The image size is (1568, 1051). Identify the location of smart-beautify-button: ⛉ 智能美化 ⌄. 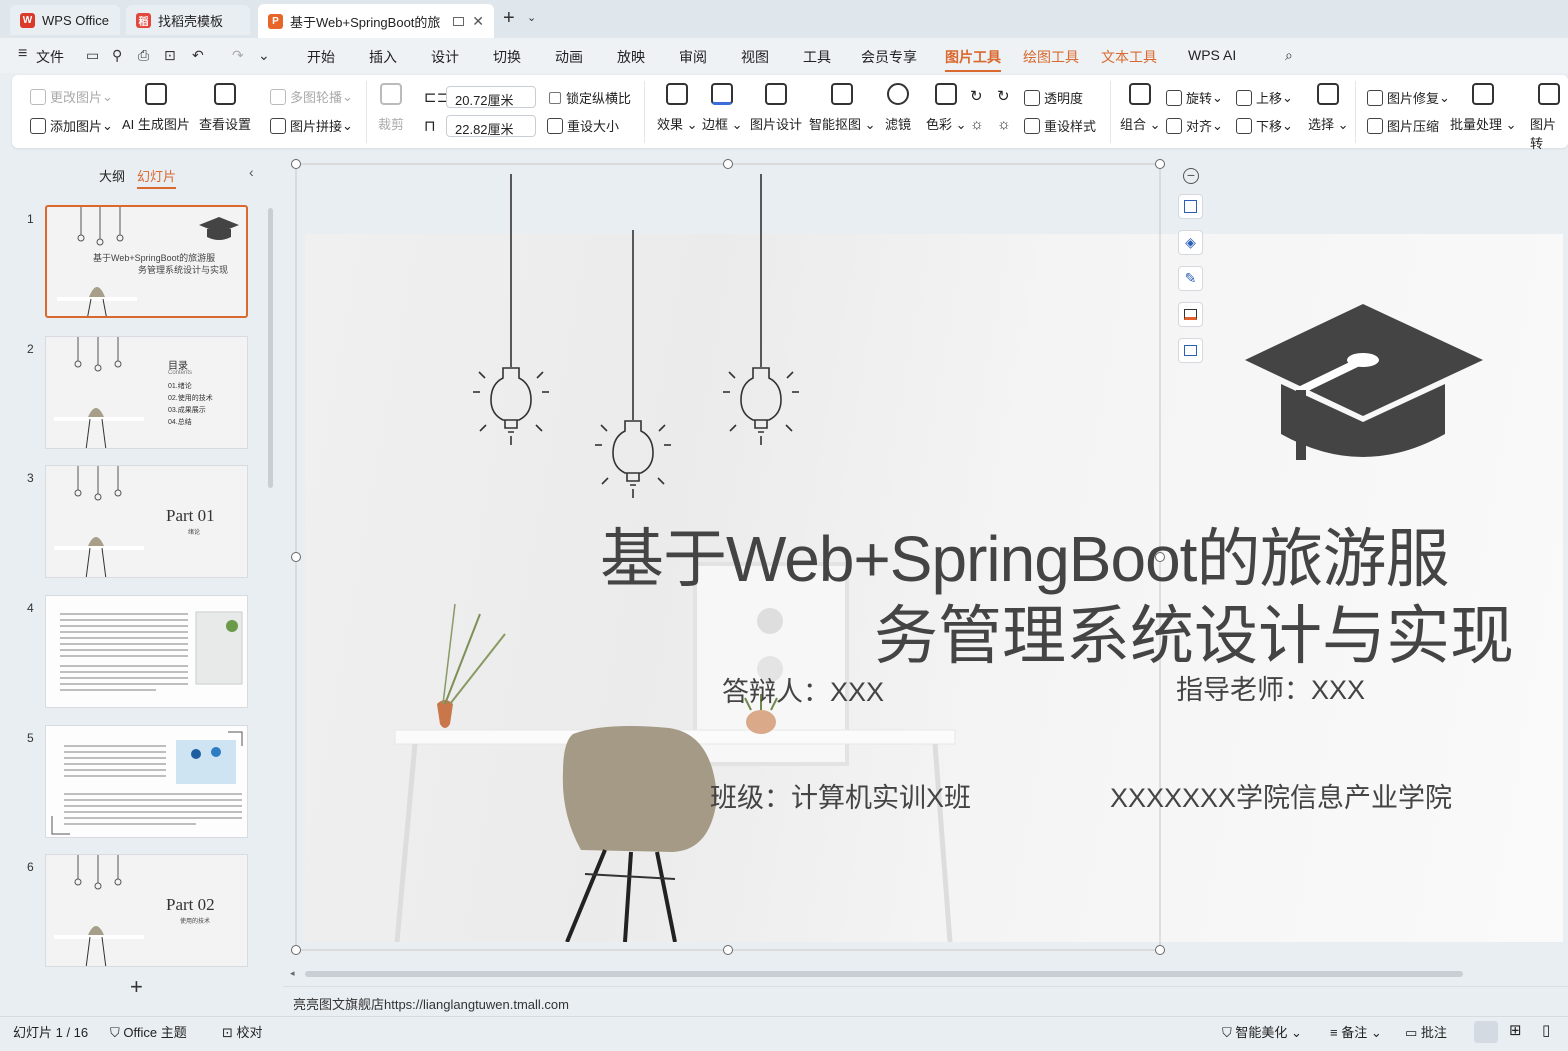
(1262, 1031).